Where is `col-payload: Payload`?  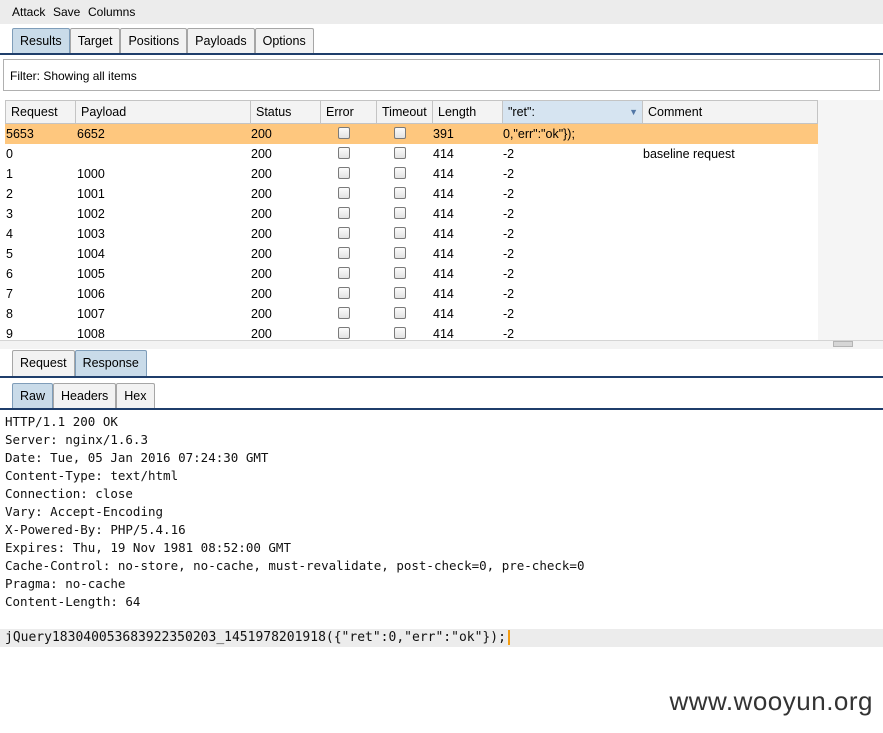 col-payload: Payload is located at coordinates (163, 112).